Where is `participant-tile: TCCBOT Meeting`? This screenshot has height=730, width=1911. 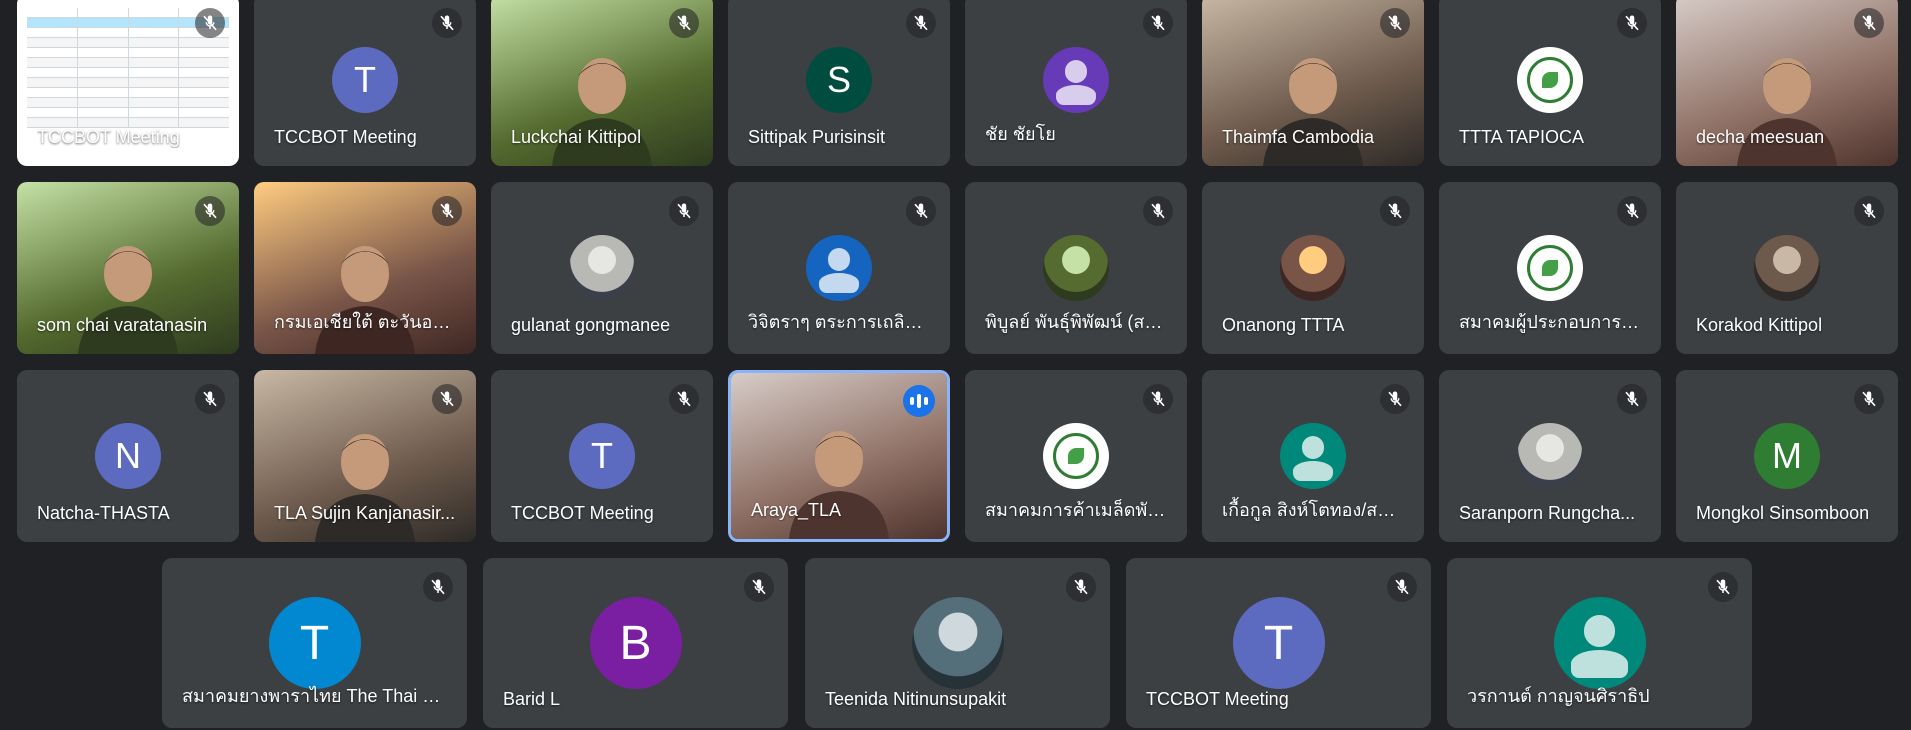
participant-tile: TCCBOT Meeting is located at coordinates (128, 83).